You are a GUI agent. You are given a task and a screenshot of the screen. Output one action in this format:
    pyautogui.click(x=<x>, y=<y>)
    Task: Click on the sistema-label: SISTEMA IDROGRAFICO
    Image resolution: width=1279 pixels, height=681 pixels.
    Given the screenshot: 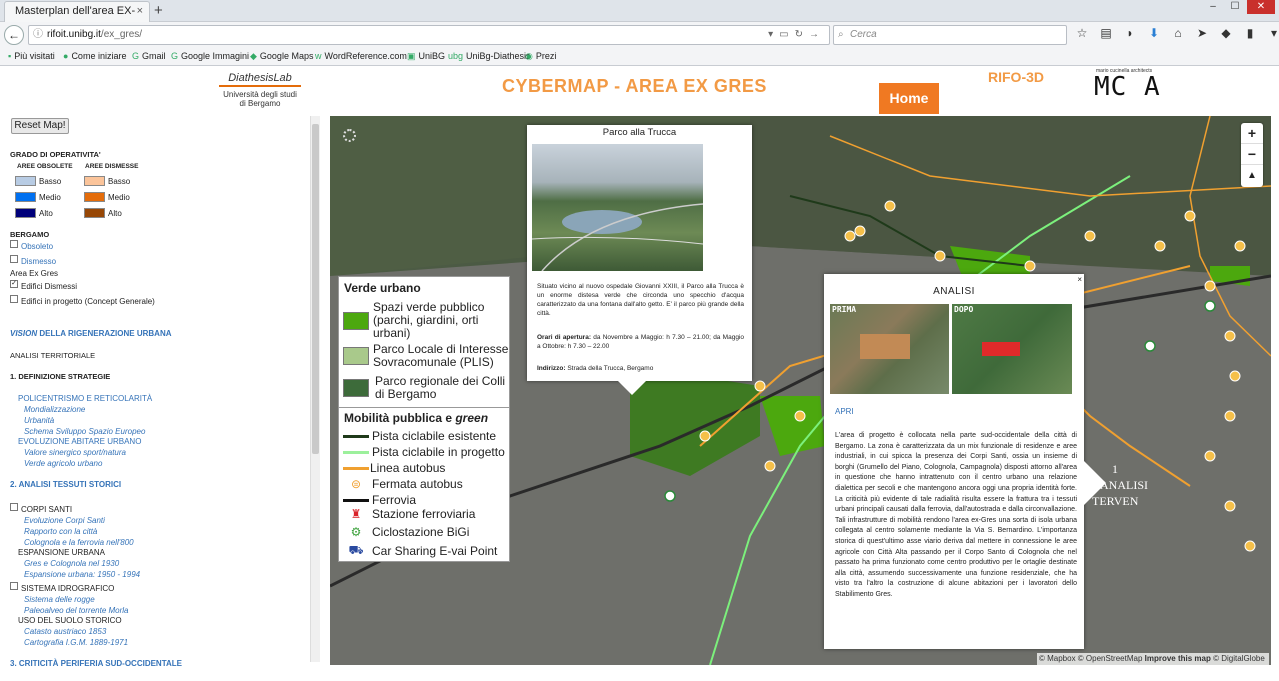 What is the action you would take?
    pyautogui.click(x=67, y=588)
    